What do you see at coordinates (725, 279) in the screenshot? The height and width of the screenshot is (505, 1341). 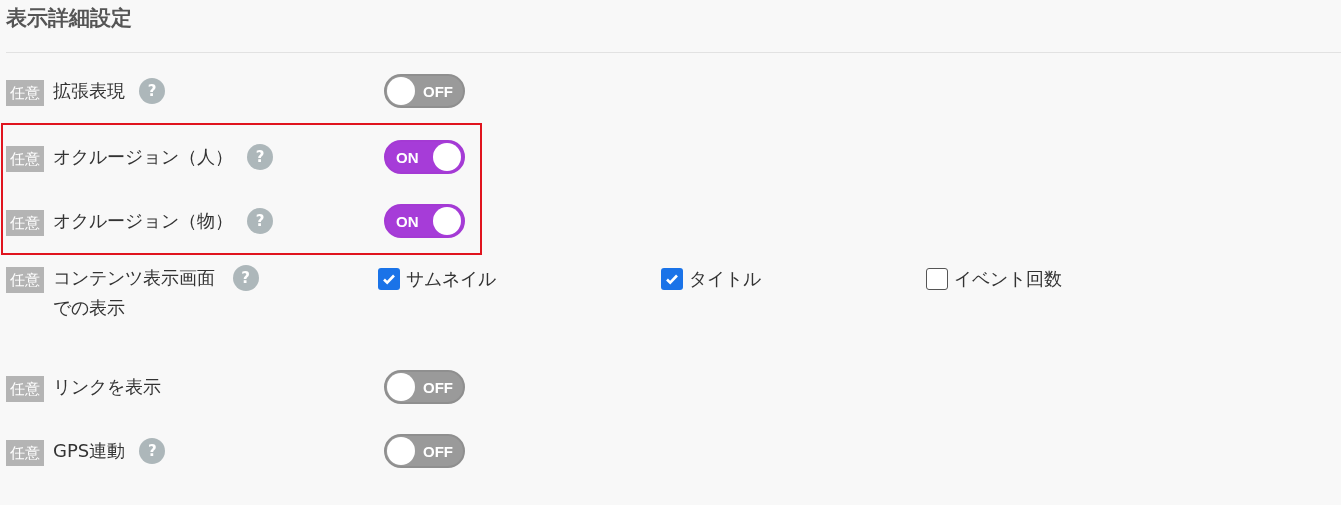 I see `checkbox-label: タイトル` at bounding box center [725, 279].